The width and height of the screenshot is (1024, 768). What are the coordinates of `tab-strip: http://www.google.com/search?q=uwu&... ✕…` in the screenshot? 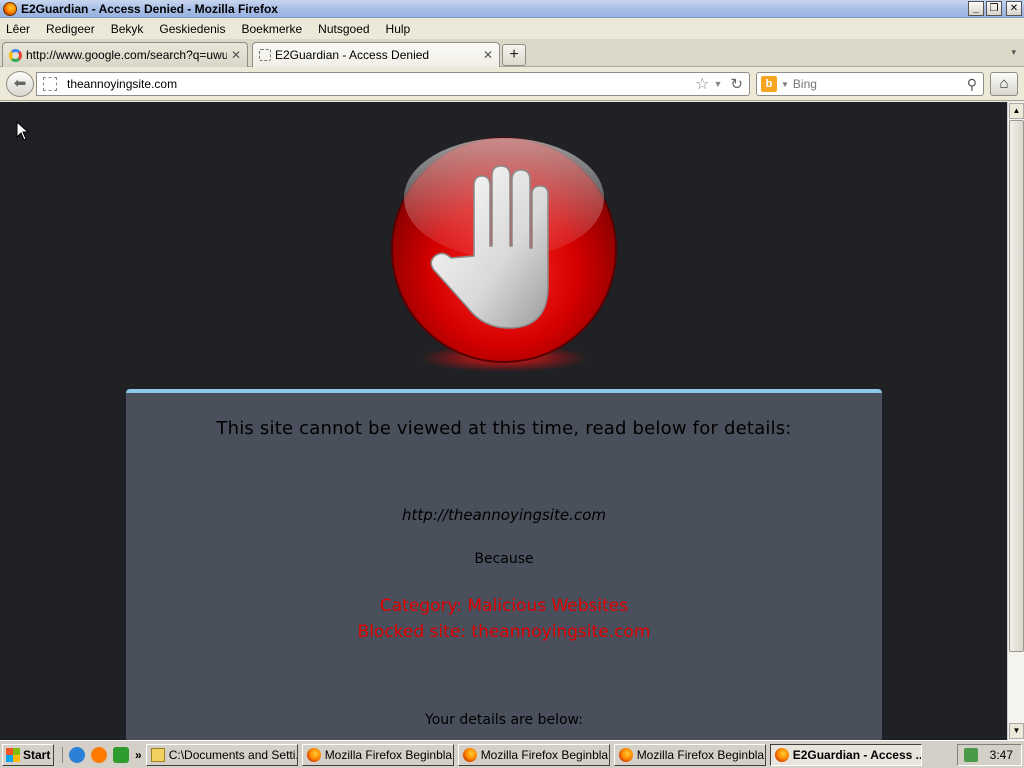 It's located at (512, 53).